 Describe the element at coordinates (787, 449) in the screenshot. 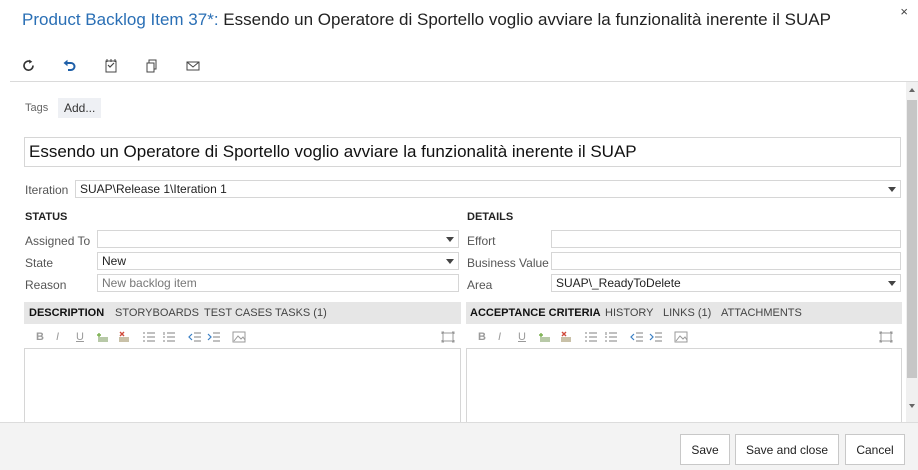

I see `save-and-close-button: Save and close` at that location.